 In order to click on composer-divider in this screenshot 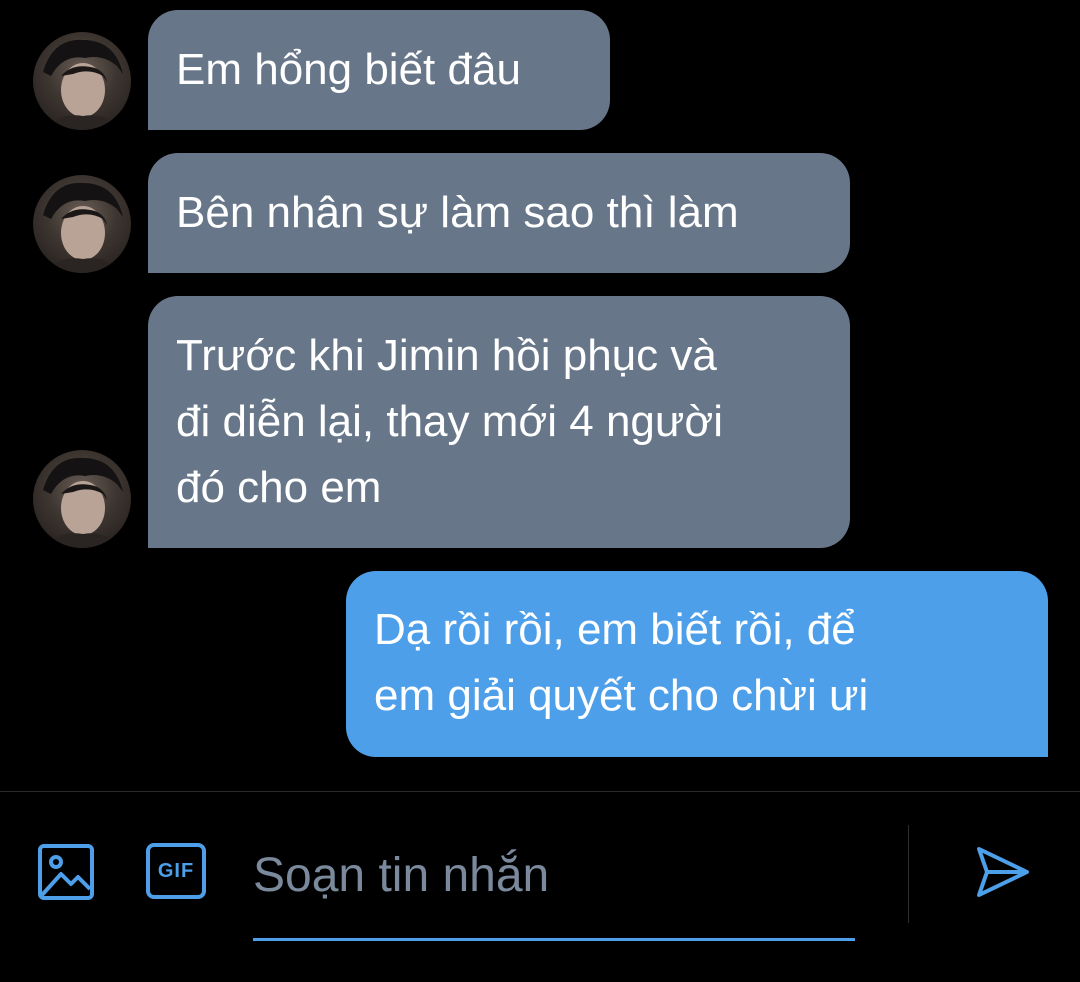, I will do `click(908, 874)`.